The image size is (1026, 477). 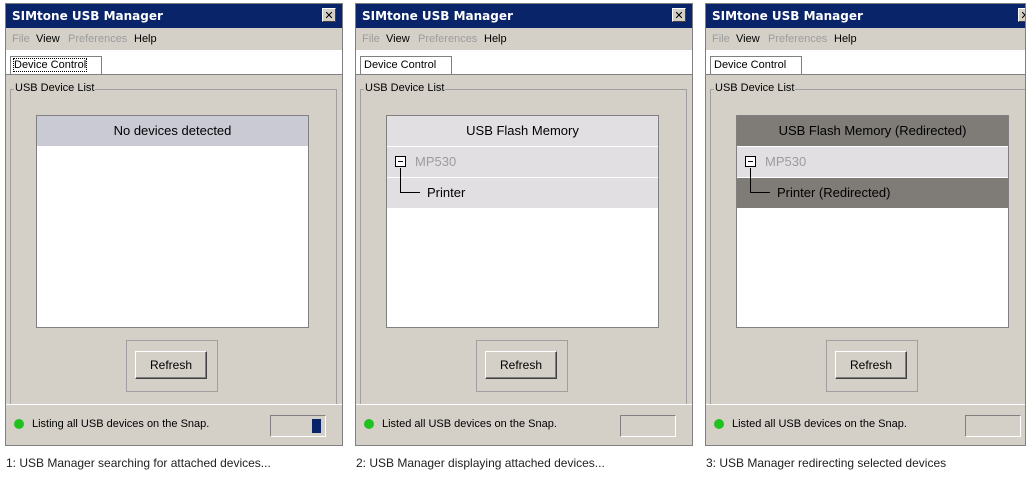 What do you see at coordinates (316, 426) in the screenshot?
I see `progress-fill` at bounding box center [316, 426].